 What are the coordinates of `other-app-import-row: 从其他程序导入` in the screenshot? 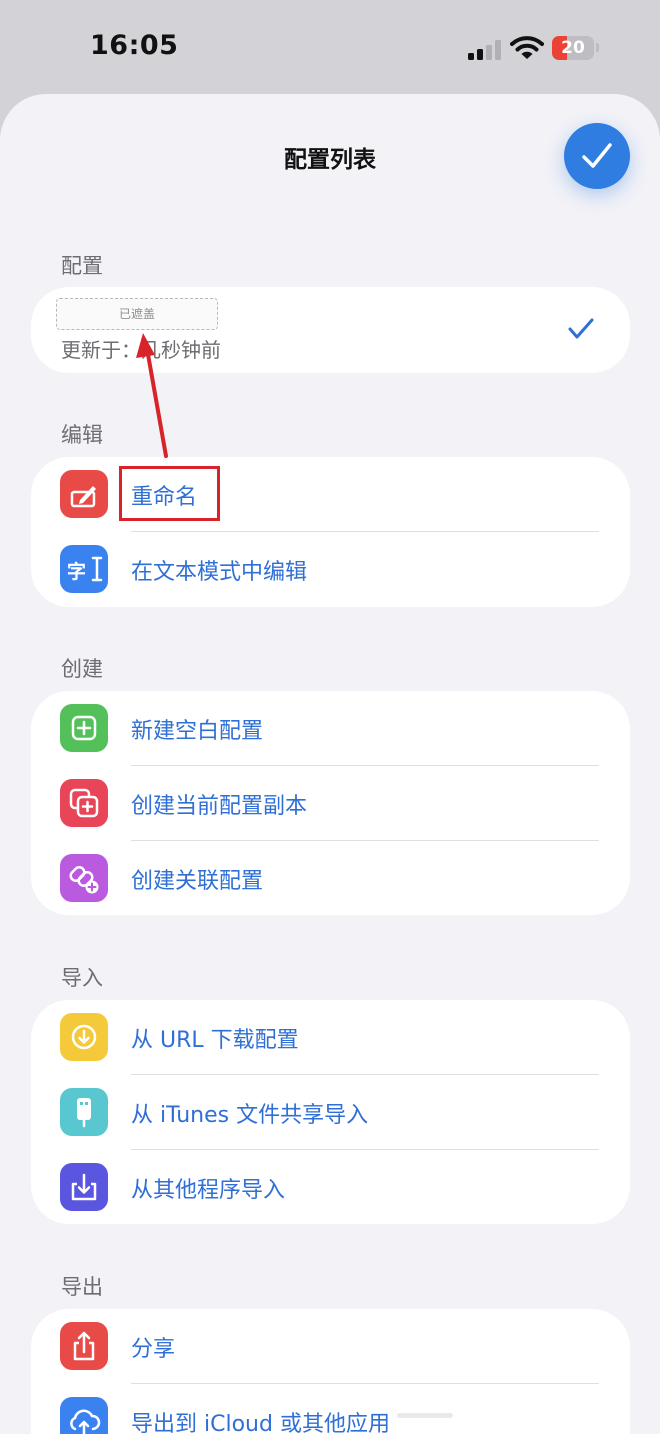 It's located at (330, 1187).